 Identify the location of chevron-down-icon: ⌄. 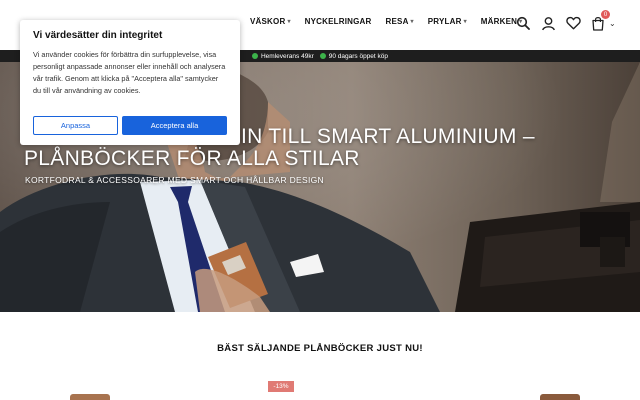
(612, 23).